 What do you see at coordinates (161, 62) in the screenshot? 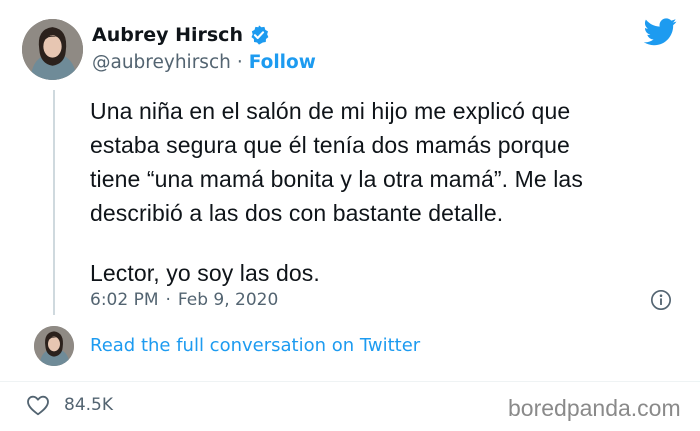
I see `author-handle: @aubreyhirsch` at bounding box center [161, 62].